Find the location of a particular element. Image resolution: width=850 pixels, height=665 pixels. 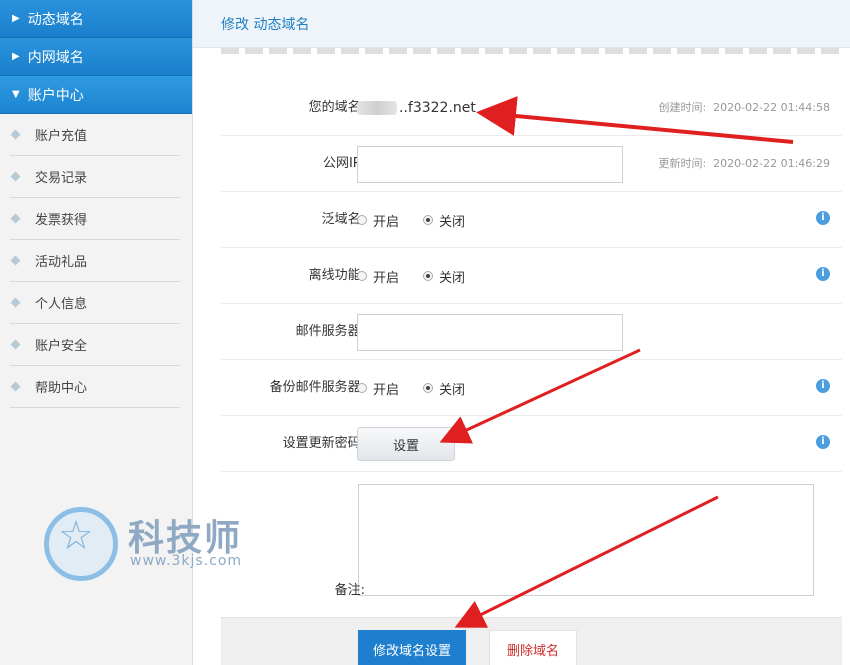

sidebar-item-invoice: 发票获得 is located at coordinates (95, 219).